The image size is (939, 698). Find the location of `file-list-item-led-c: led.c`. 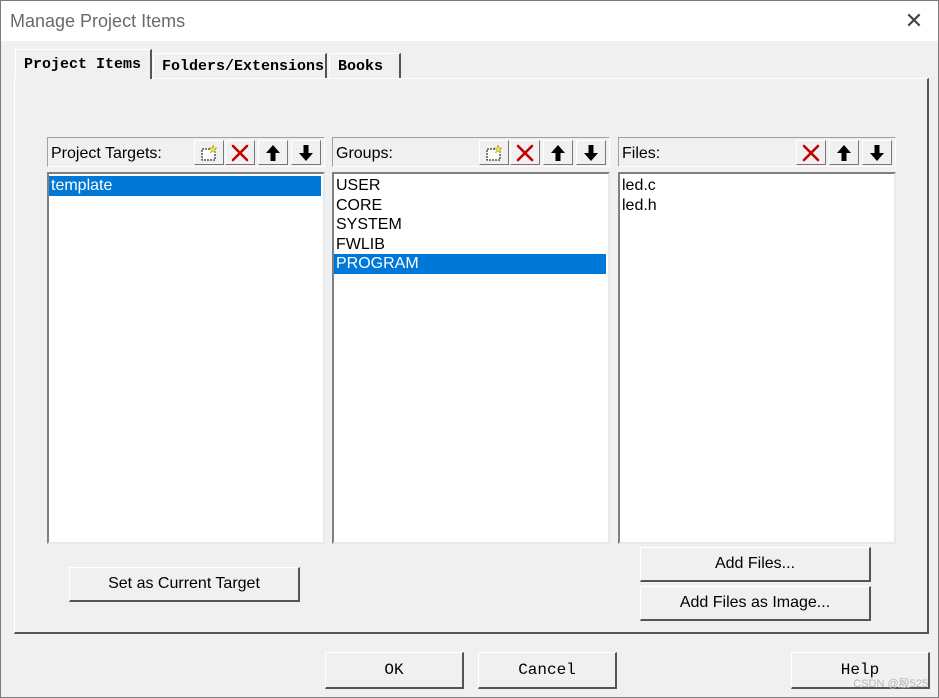

file-list-item-led-c: led.c is located at coordinates (757, 186).